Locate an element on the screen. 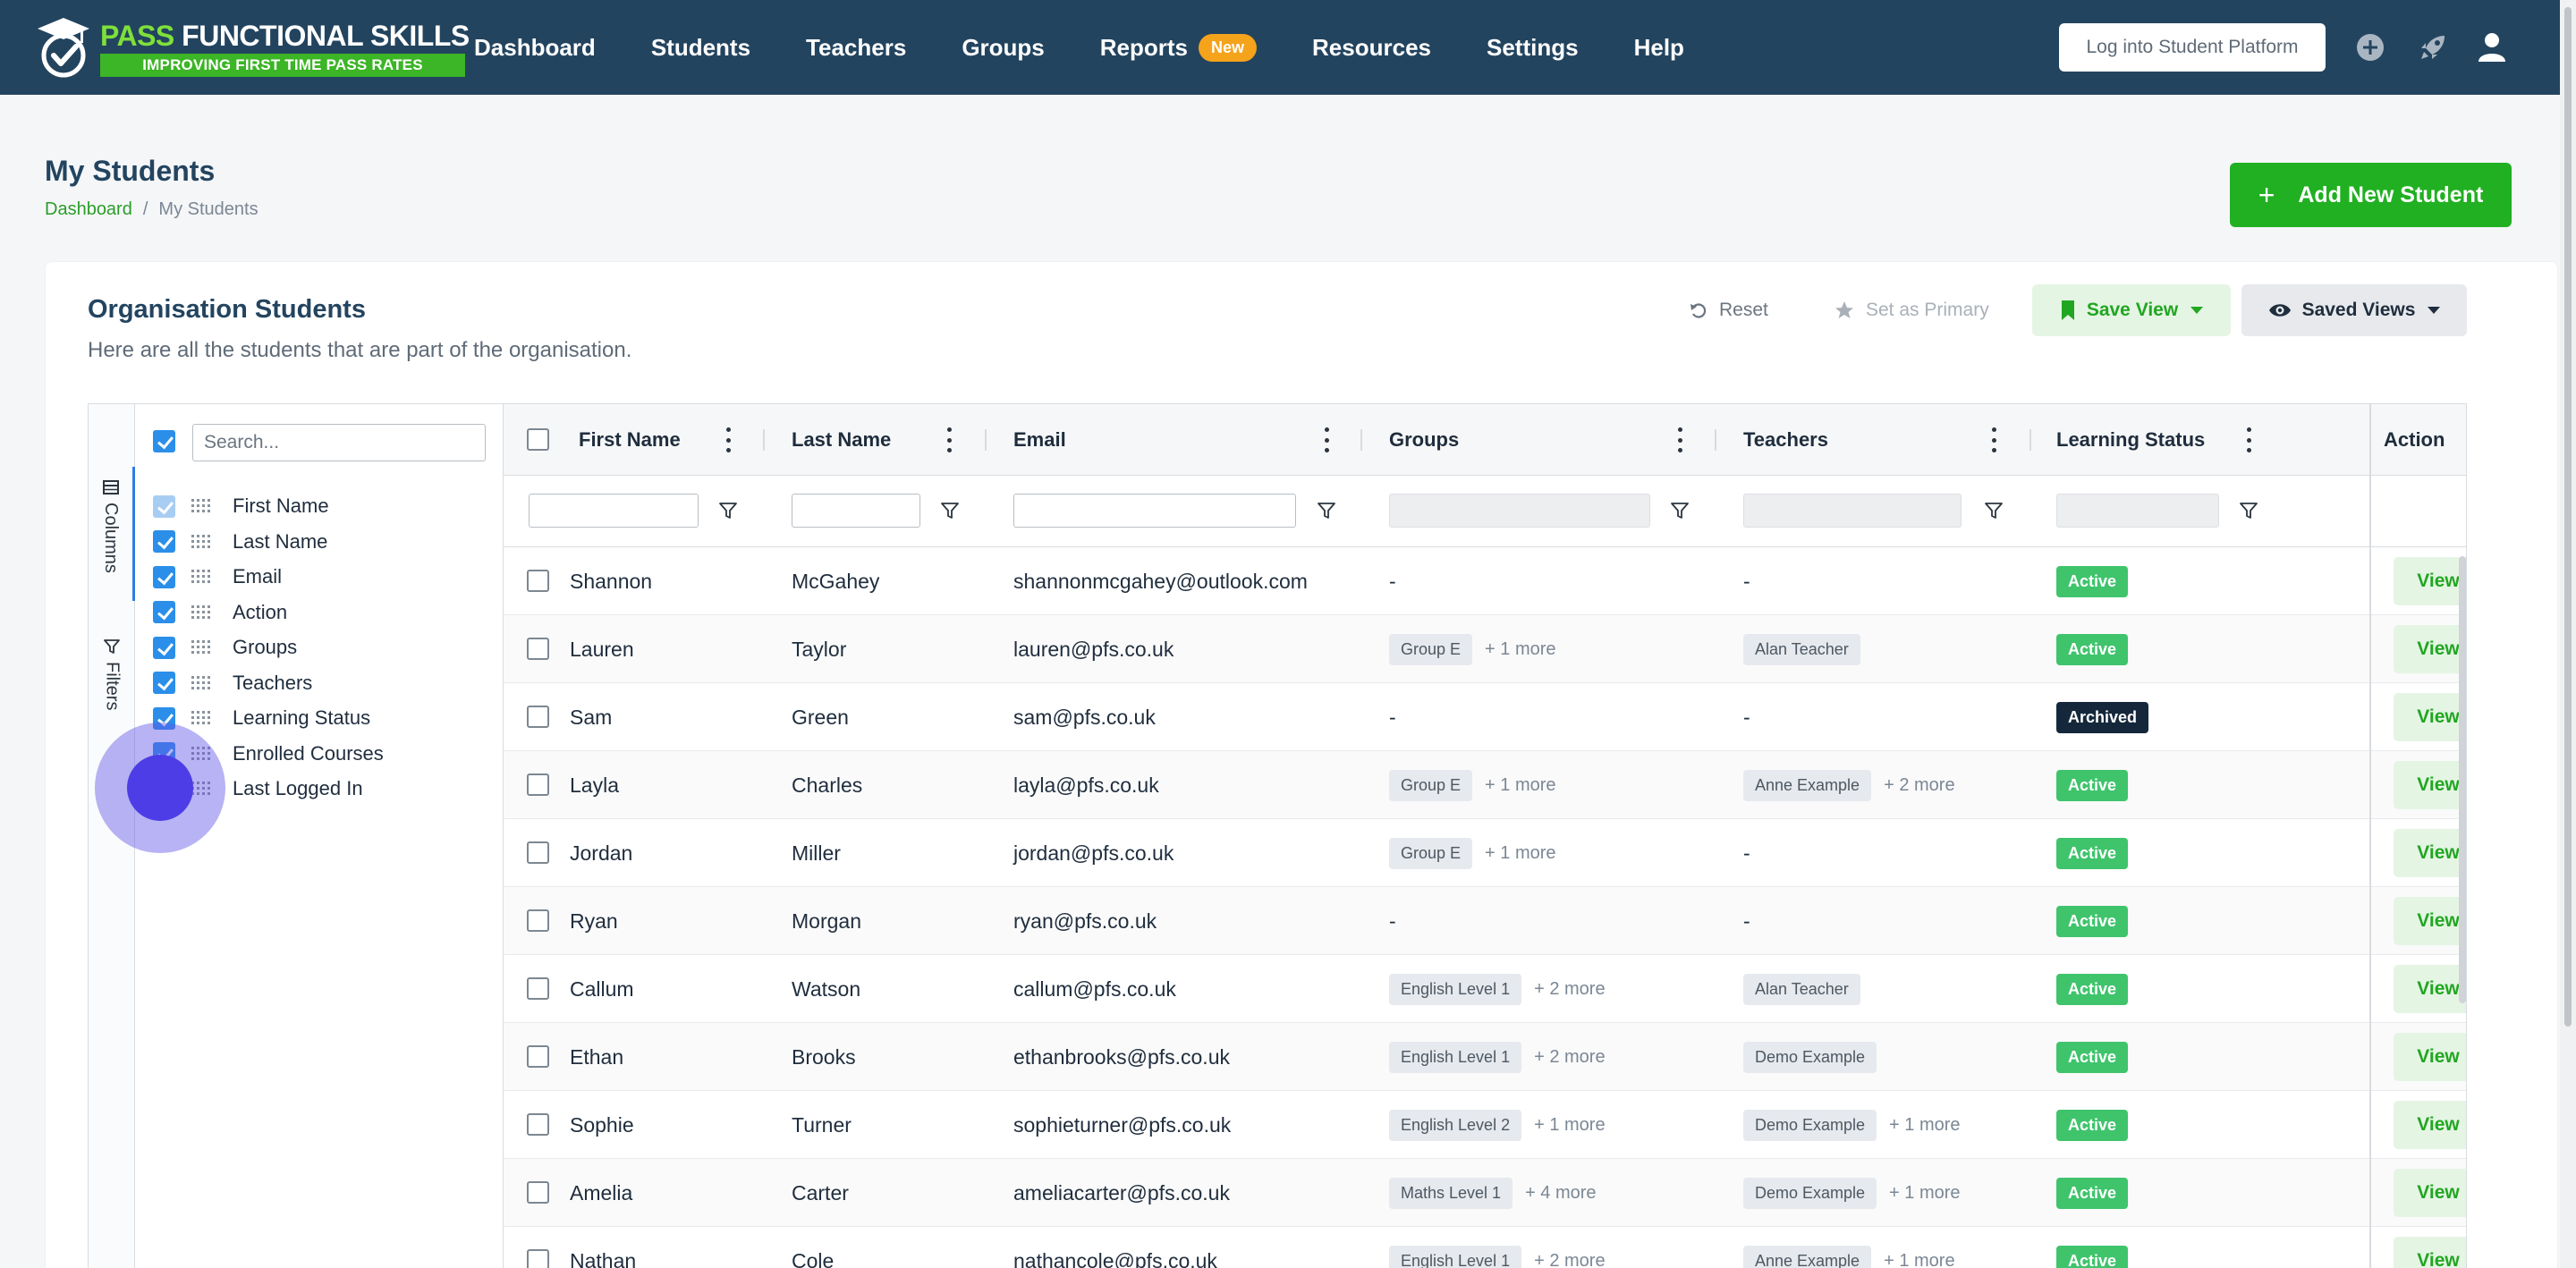  breadcrumb-dashboard-link: Dashboard is located at coordinates (88, 209).